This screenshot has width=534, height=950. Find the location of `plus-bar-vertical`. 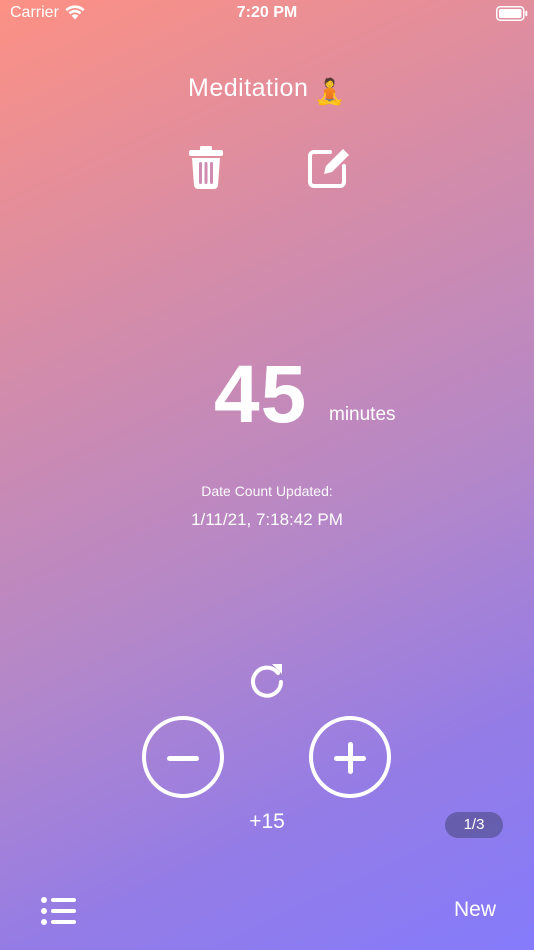

plus-bar-vertical is located at coordinates (350, 758).